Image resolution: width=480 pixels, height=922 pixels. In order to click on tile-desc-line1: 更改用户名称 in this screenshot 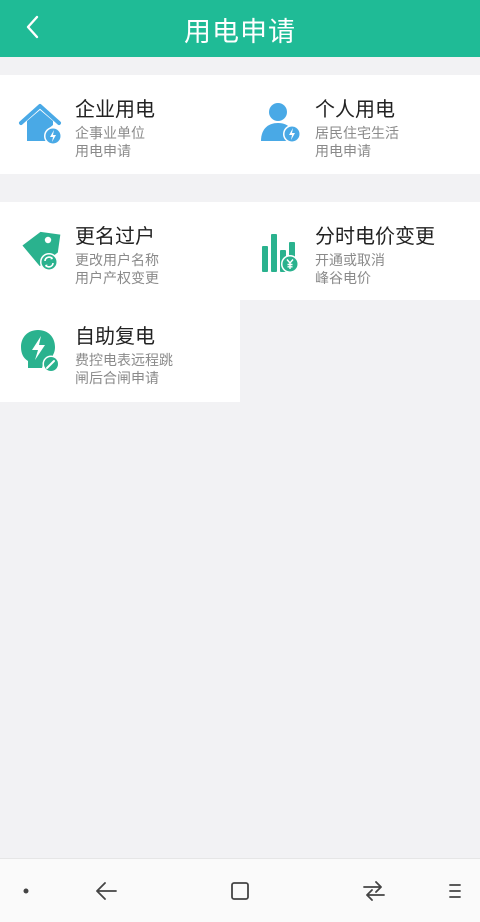, I will do `click(117, 261)`.